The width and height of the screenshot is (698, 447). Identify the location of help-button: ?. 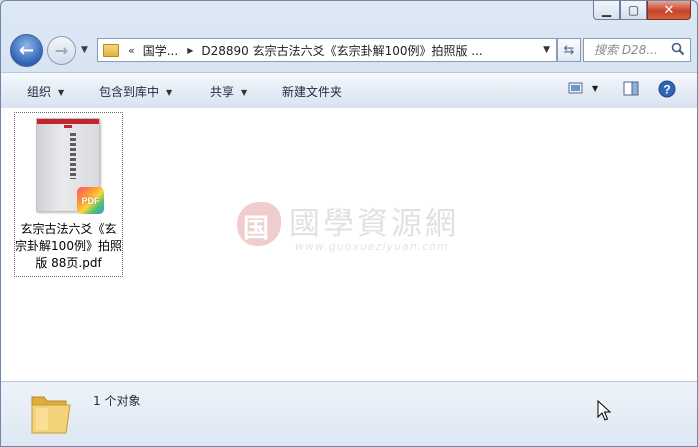
(667, 90).